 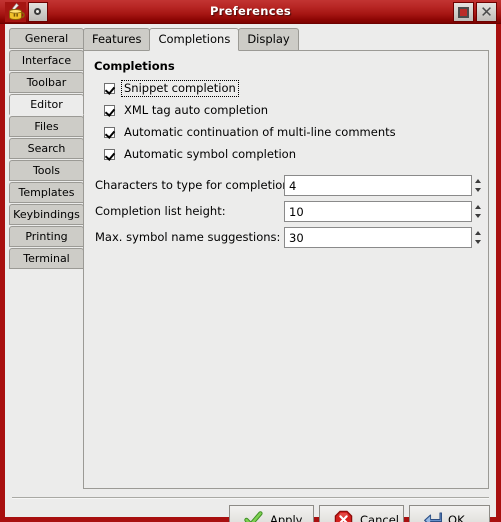 What do you see at coordinates (378, 211) in the screenshot?
I see `completion-list-height-input: 10` at bounding box center [378, 211].